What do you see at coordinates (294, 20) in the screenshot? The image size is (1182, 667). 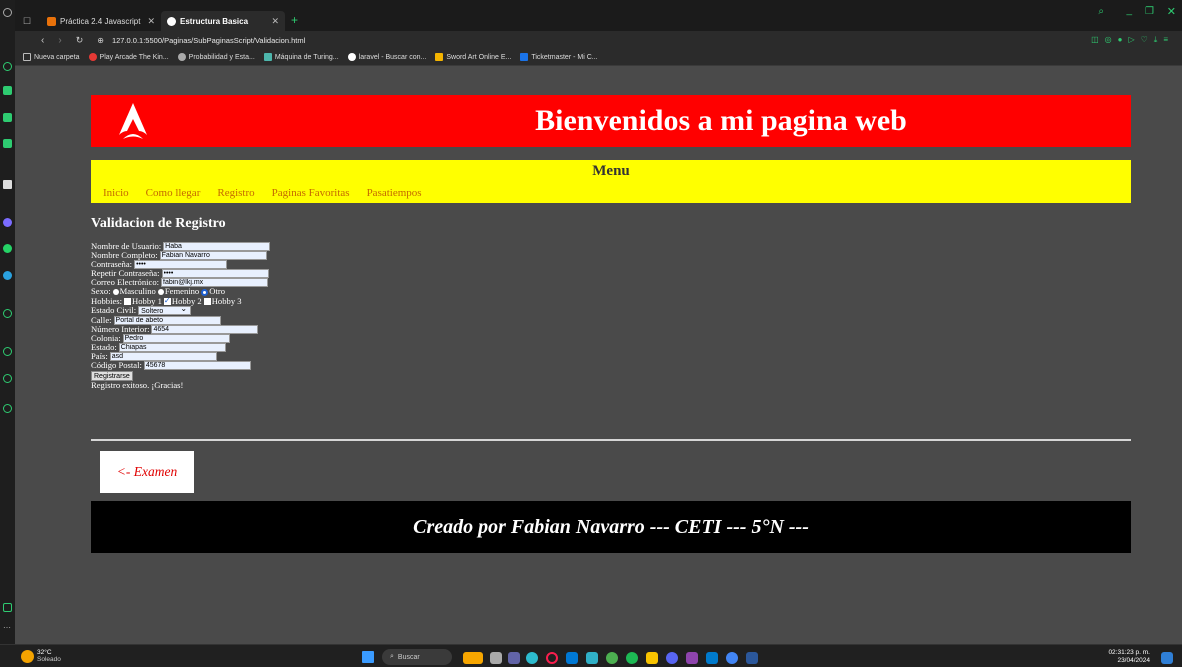 I see `new-tab-button: +` at bounding box center [294, 20].